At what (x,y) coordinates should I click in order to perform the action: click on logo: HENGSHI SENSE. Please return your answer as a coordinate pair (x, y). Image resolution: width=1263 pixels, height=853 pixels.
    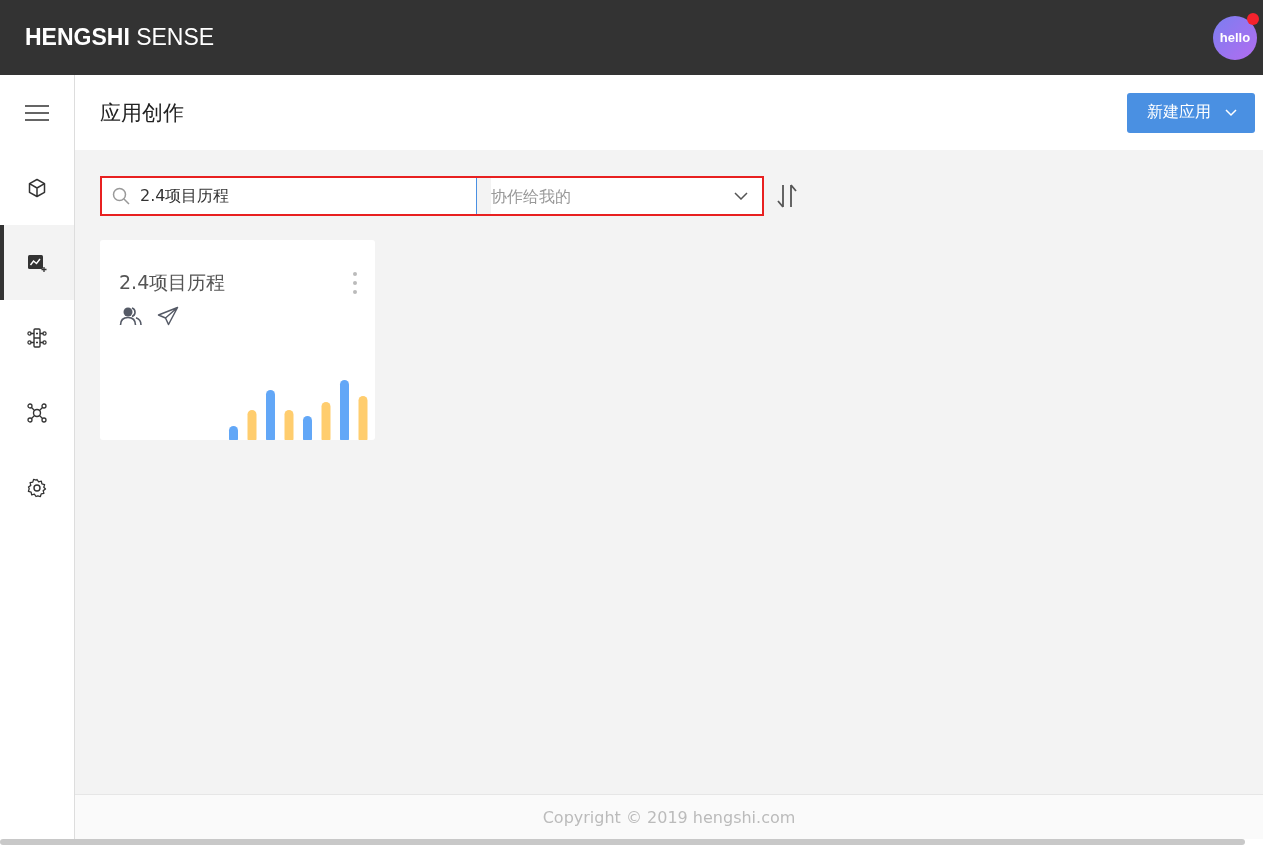
    Looking at the image, I should click on (120, 37).